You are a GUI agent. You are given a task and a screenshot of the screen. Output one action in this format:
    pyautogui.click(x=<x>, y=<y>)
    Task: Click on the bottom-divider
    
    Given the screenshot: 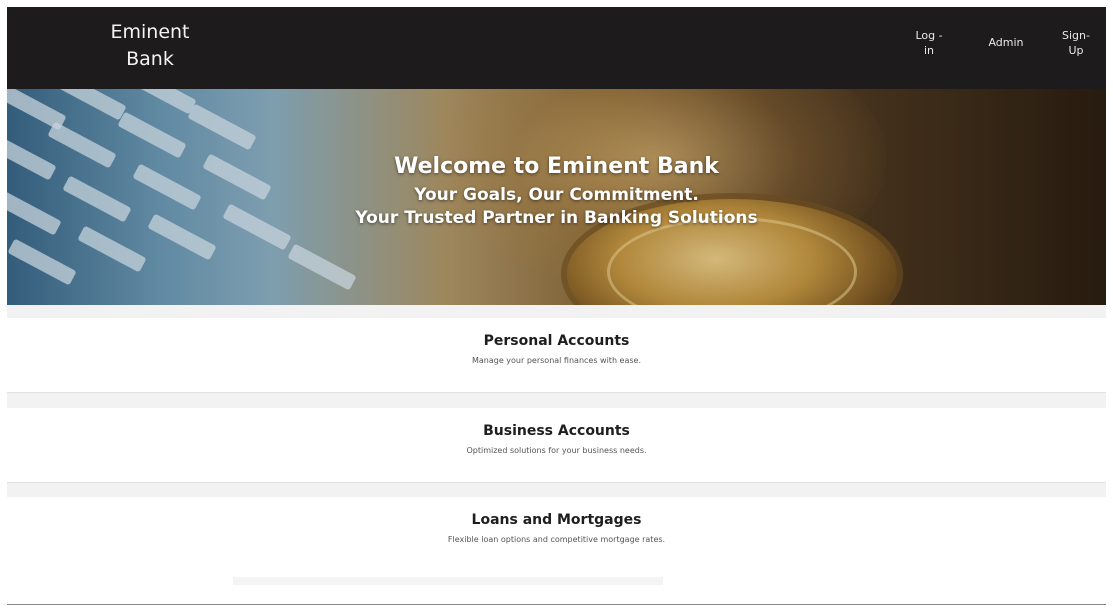 What is the action you would take?
    pyautogui.click(x=556, y=604)
    